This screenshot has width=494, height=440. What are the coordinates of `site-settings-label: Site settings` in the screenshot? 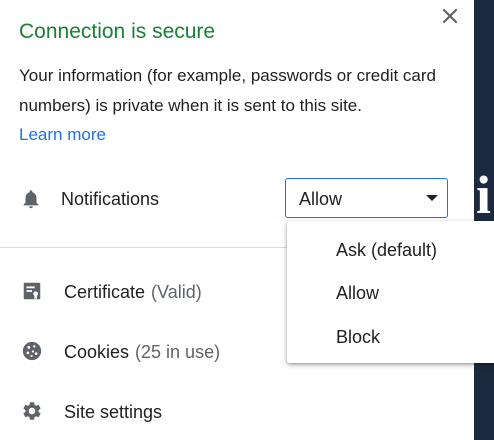 It's located at (113, 412).